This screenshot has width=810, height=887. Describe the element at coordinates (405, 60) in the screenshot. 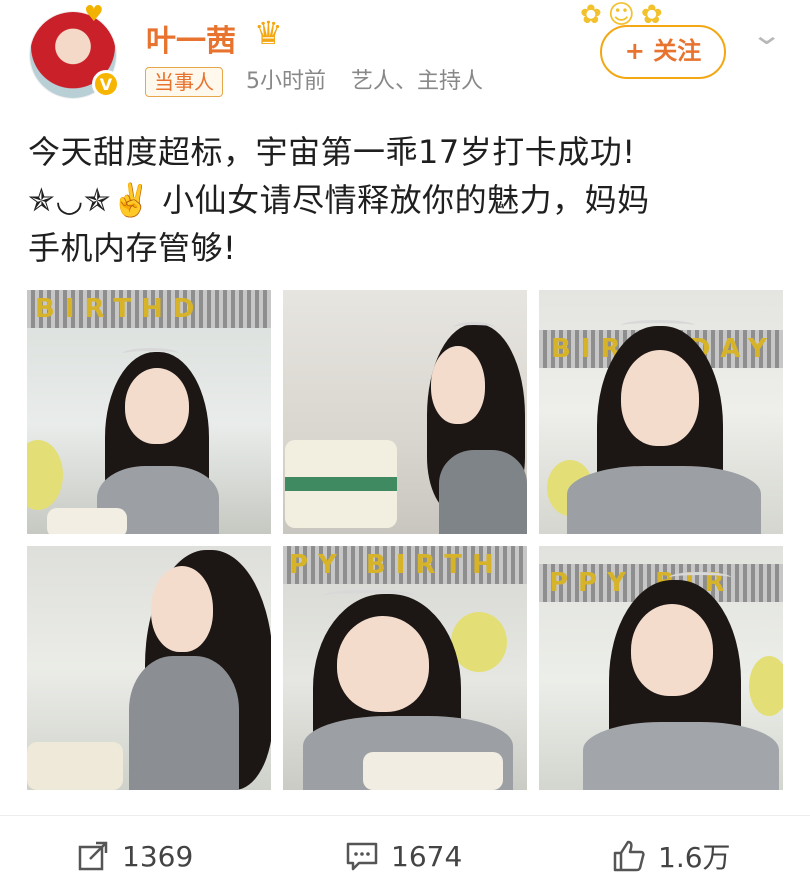

I see `post-header: ♥ V 叶一茜 ♛ 当事人 5小时前 艺人、主持人 ✿☺✿ + 关注 ⌄` at that location.